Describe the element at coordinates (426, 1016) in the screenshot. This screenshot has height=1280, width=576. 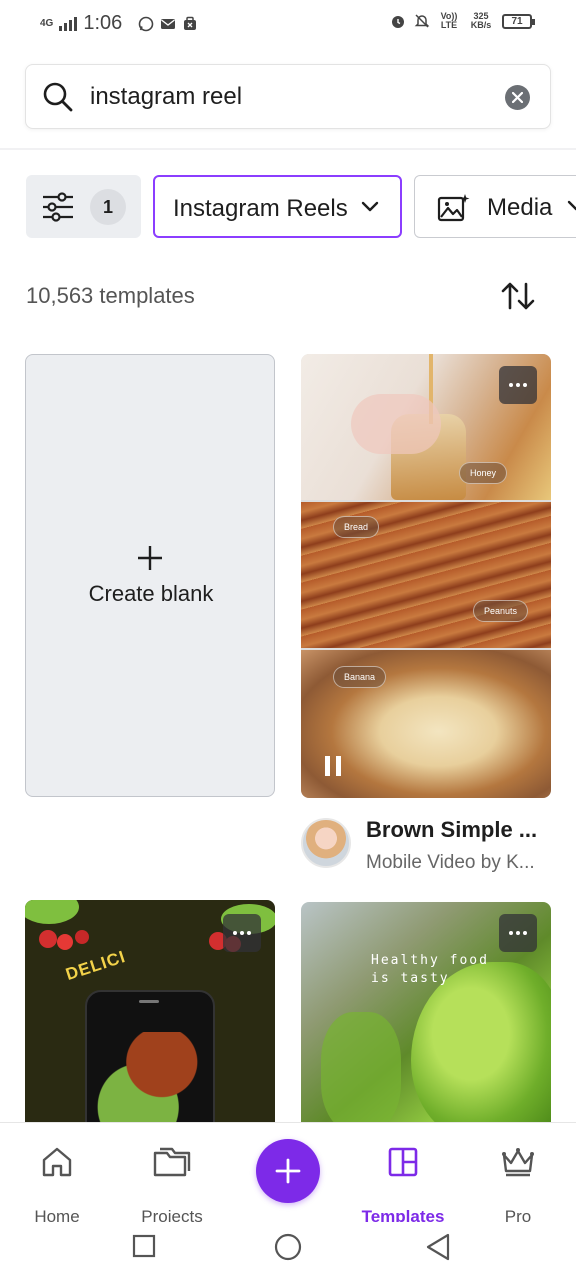
I see `template-card: Healthy food is tasty` at that location.